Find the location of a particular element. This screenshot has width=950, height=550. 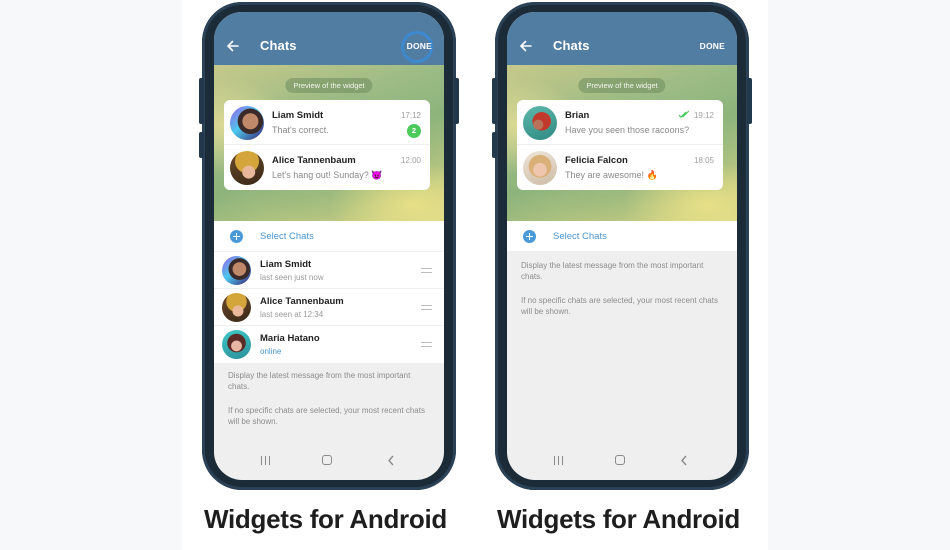

chat-name: Felicia Falcon is located at coordinates (596, 160).